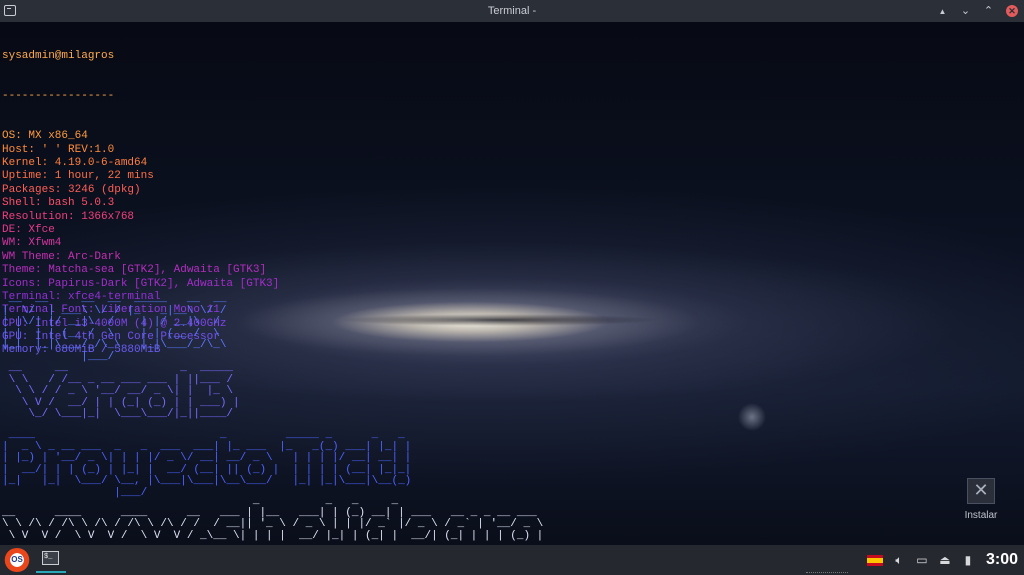  I want to click on window-titlebar: Terminal - ▲ ⌄ ⌃ ✕, so click(512, 11).